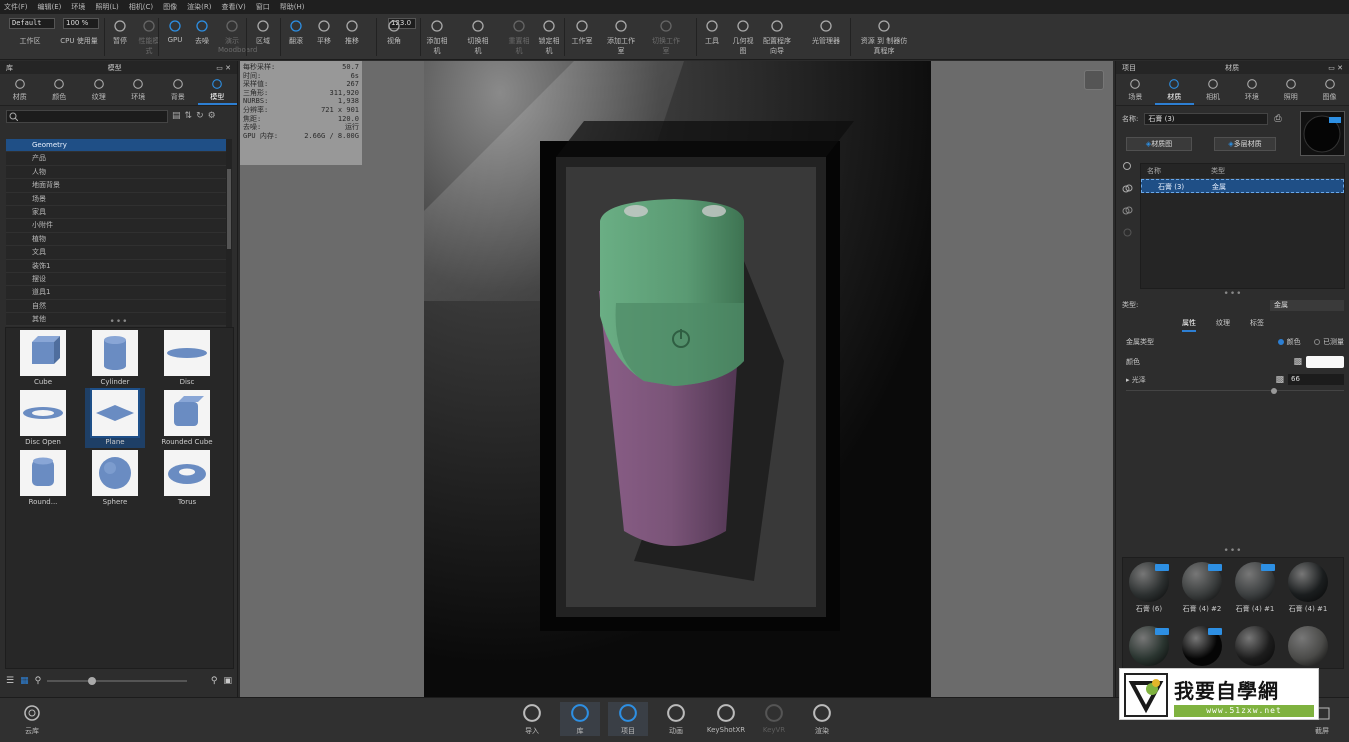  What do you see at coordinates (726, 718) in the screenshot?
I see `bottom-bar-button: KeyShotXR` at bounding box center [726, 718].